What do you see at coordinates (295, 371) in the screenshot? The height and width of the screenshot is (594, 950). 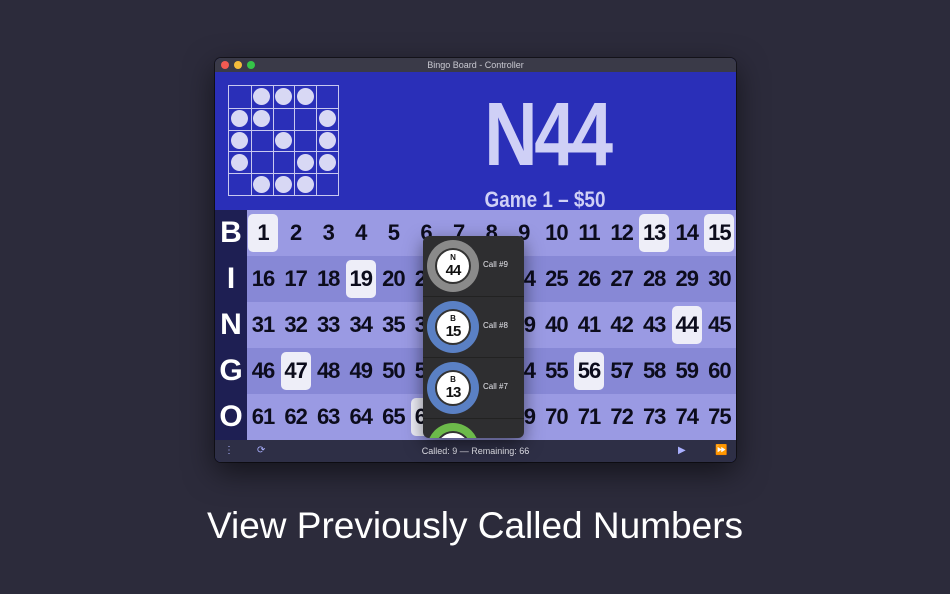 I see `called-number-cell: 47` at bounding box center [295, 371].